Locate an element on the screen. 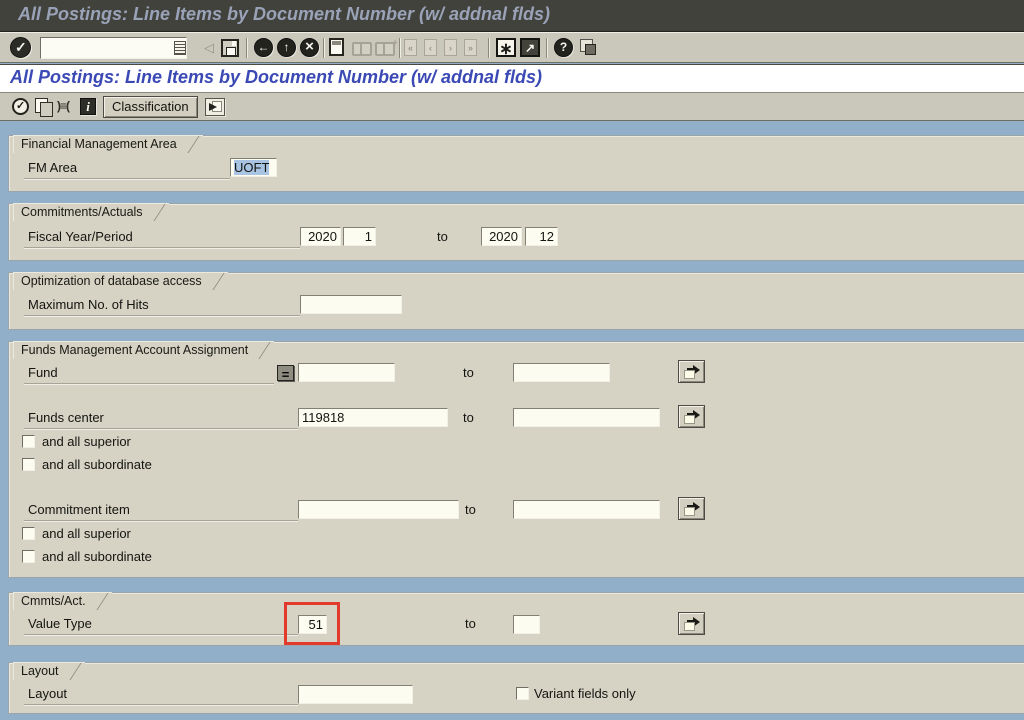 This screenshot has height=720, width=1024. section-financial-management-area: Financial Management Area FM Area UOFT is located at coordinates (516, 163).